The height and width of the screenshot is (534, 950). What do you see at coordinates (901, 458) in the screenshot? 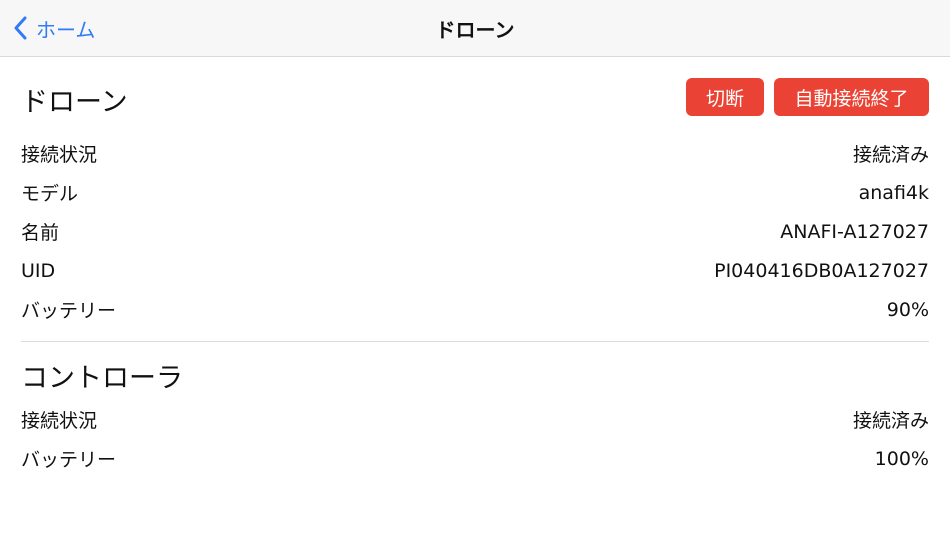
I see `row-value: 100%` at bounding box center [901, 458].